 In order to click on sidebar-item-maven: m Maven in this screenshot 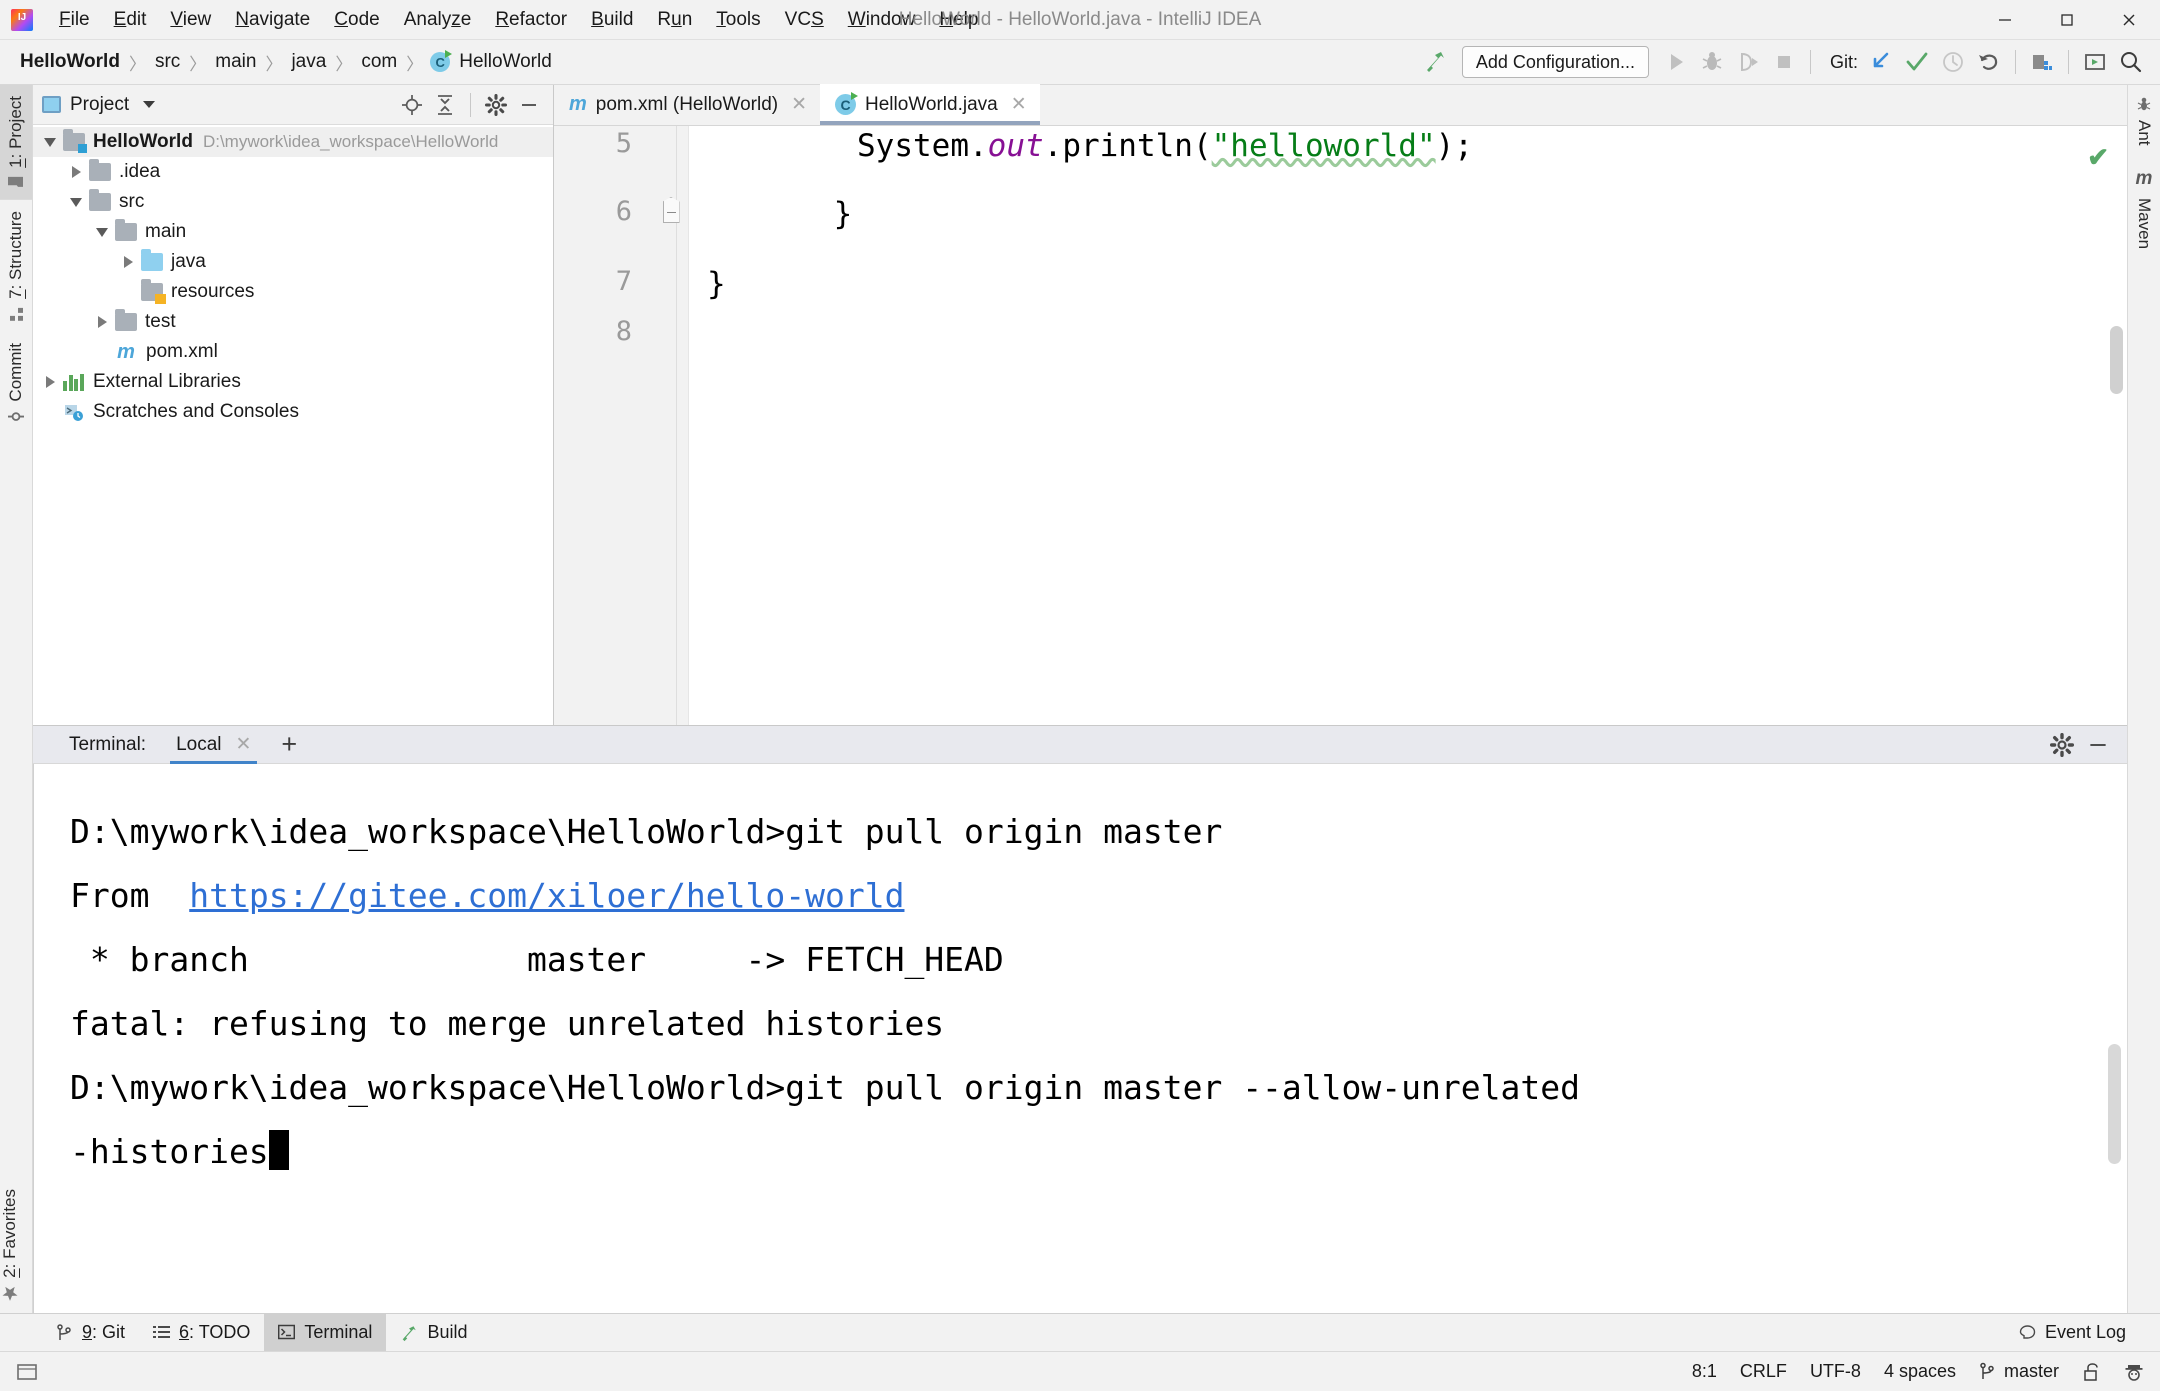, I will do `click(2144, 208)`.